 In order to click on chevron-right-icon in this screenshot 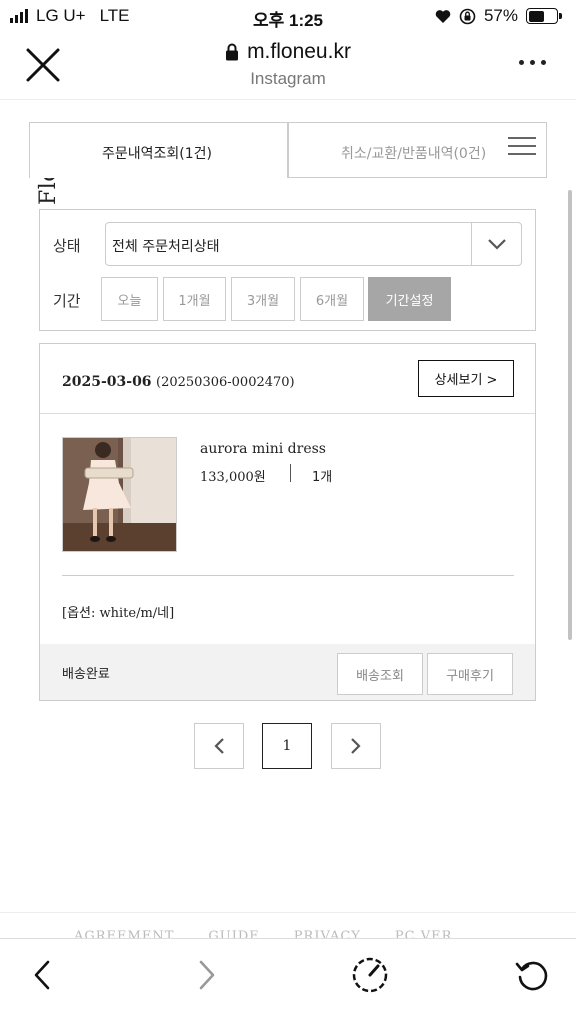, I will do `click(356, 746)`.